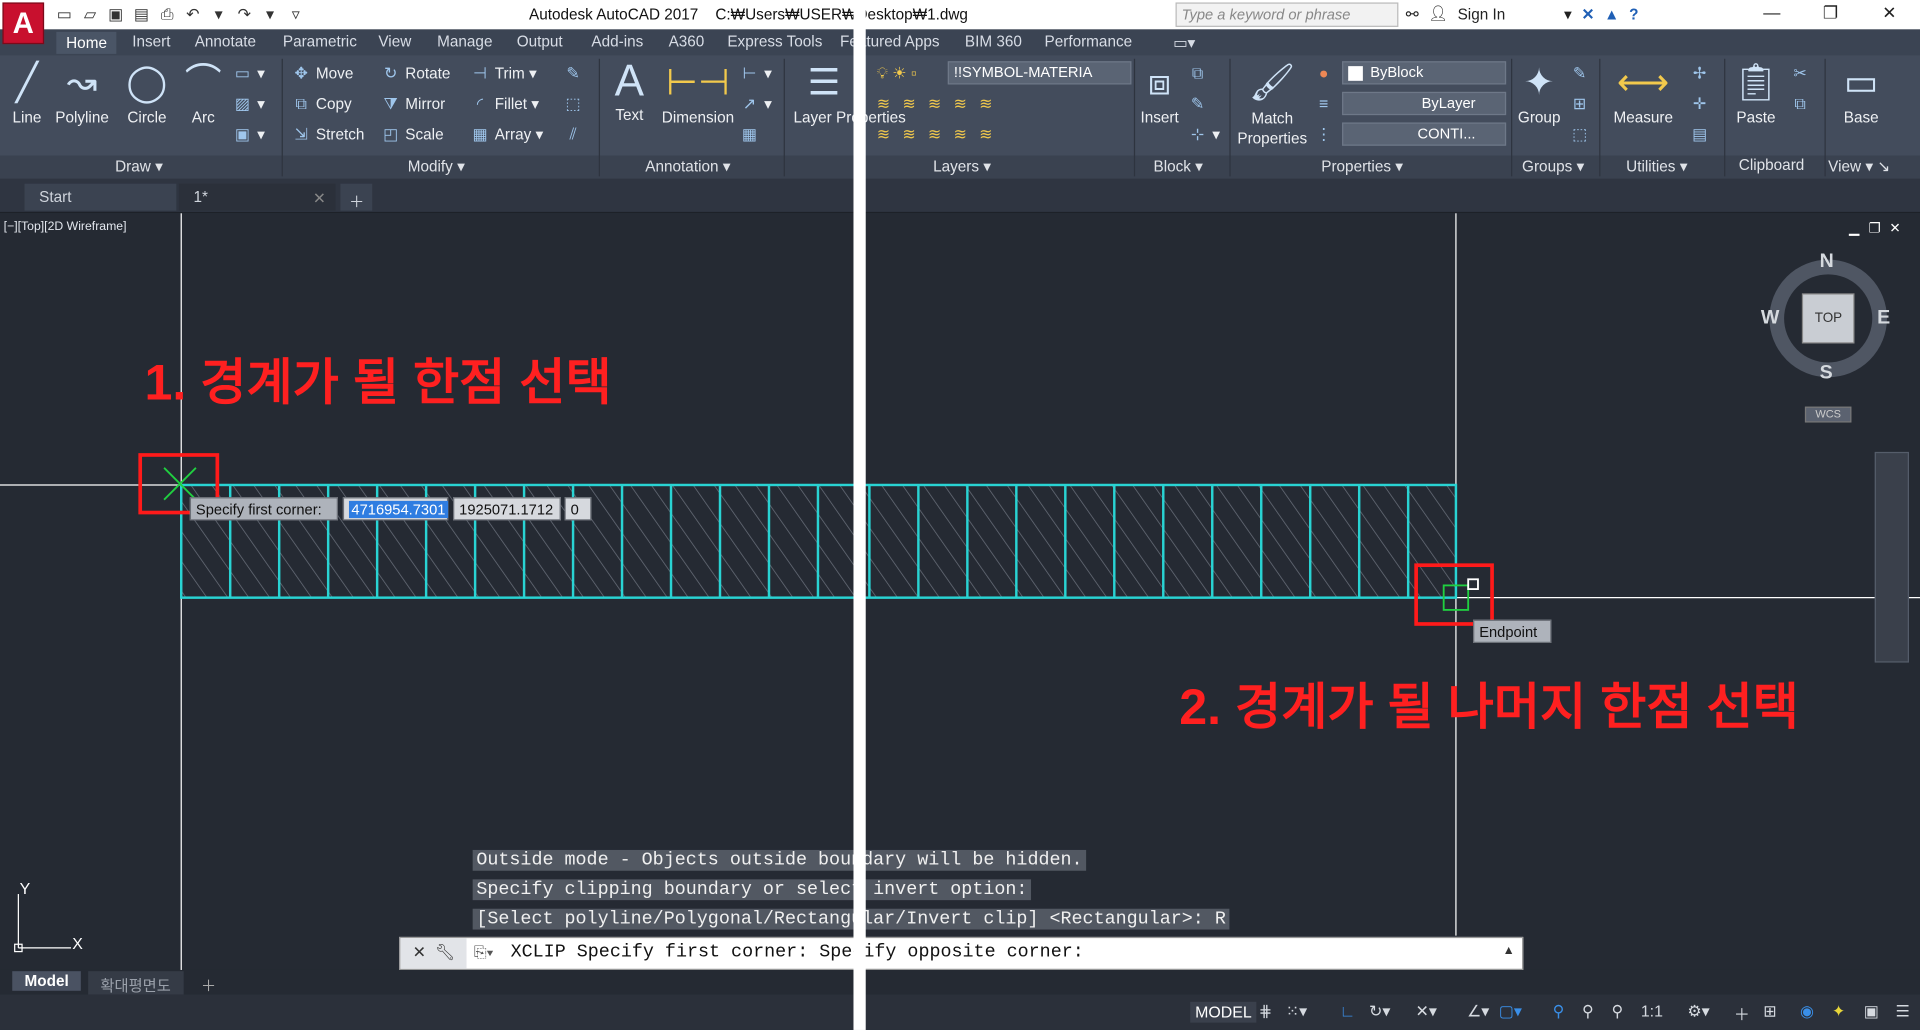 The height and width of the screenshot is (1030, 1920). What do you see at coordinates (1510, 1012) in the screenshot?
I see `object-snap-icon: ▢▾` at bounding box center [1510, 1012].